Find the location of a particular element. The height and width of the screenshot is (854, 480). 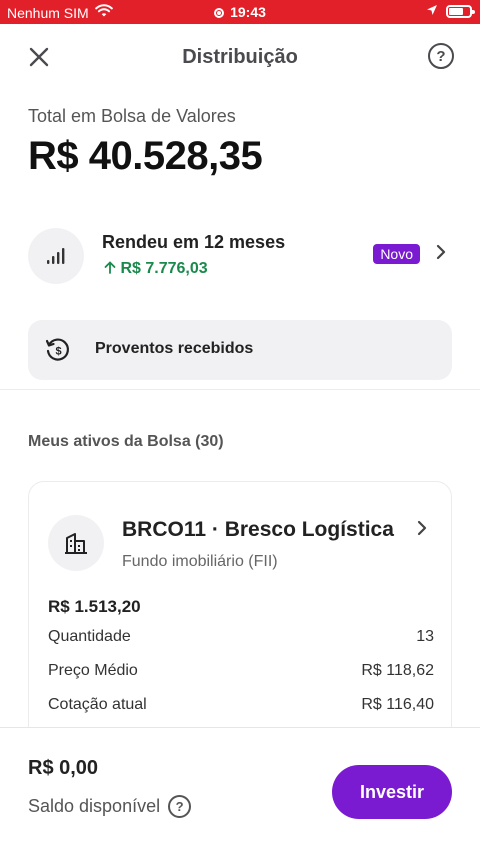

status-bar: Nenhum SIM 19:43 is located at coordinates (240, 12).